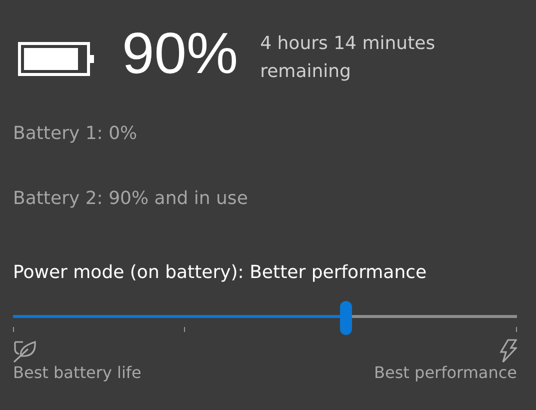  Describe the element at coordinates (508, 351) in the screenshot. I see `lightning-icon` at that location.